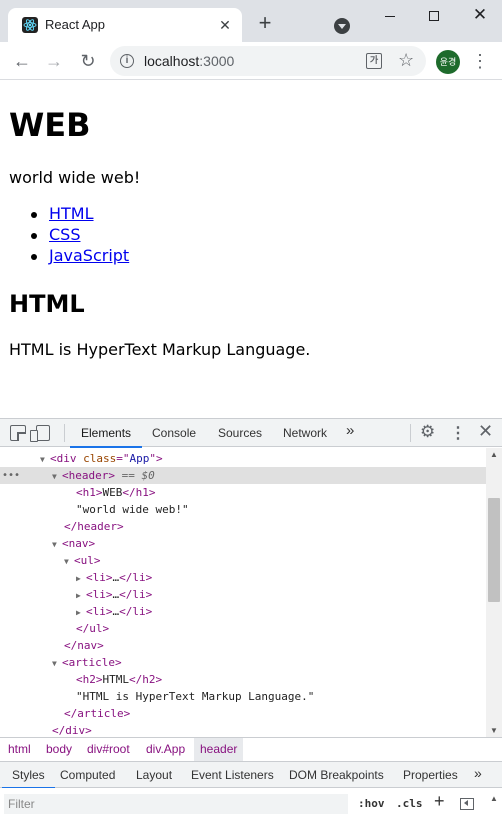 The image size is (502, 819). What do you see at coordinates (243, 475) in the screenshot?
I see `dom-node-header: ••• ▼ <header> == $0` at bounding box center [243, 475].